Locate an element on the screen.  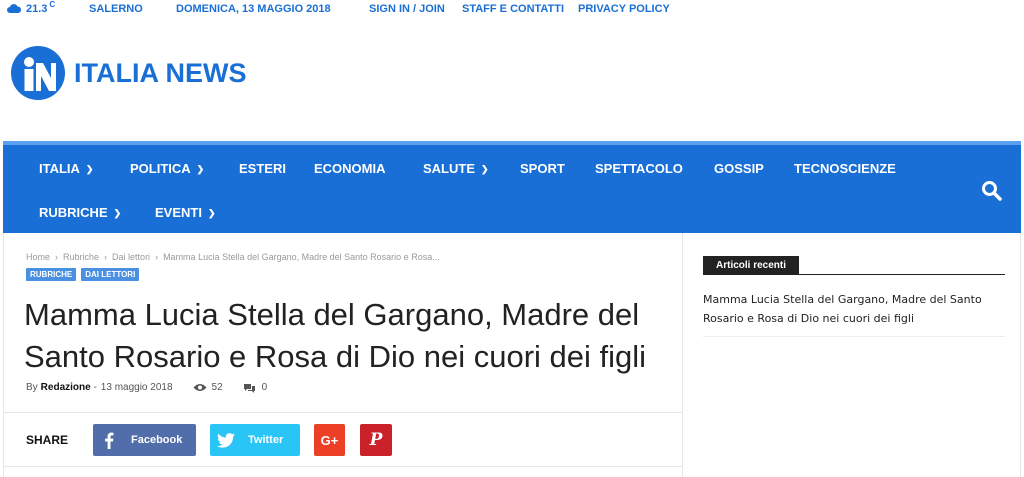
facebook-share-button: Facebook is located at coordinates (144, 440).